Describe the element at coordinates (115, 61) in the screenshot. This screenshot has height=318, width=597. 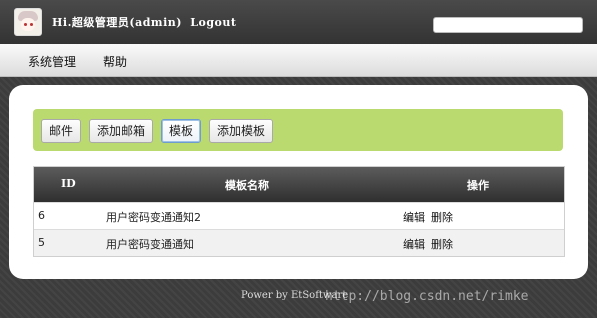
I see `menu-item-help: 帮助` at that location.